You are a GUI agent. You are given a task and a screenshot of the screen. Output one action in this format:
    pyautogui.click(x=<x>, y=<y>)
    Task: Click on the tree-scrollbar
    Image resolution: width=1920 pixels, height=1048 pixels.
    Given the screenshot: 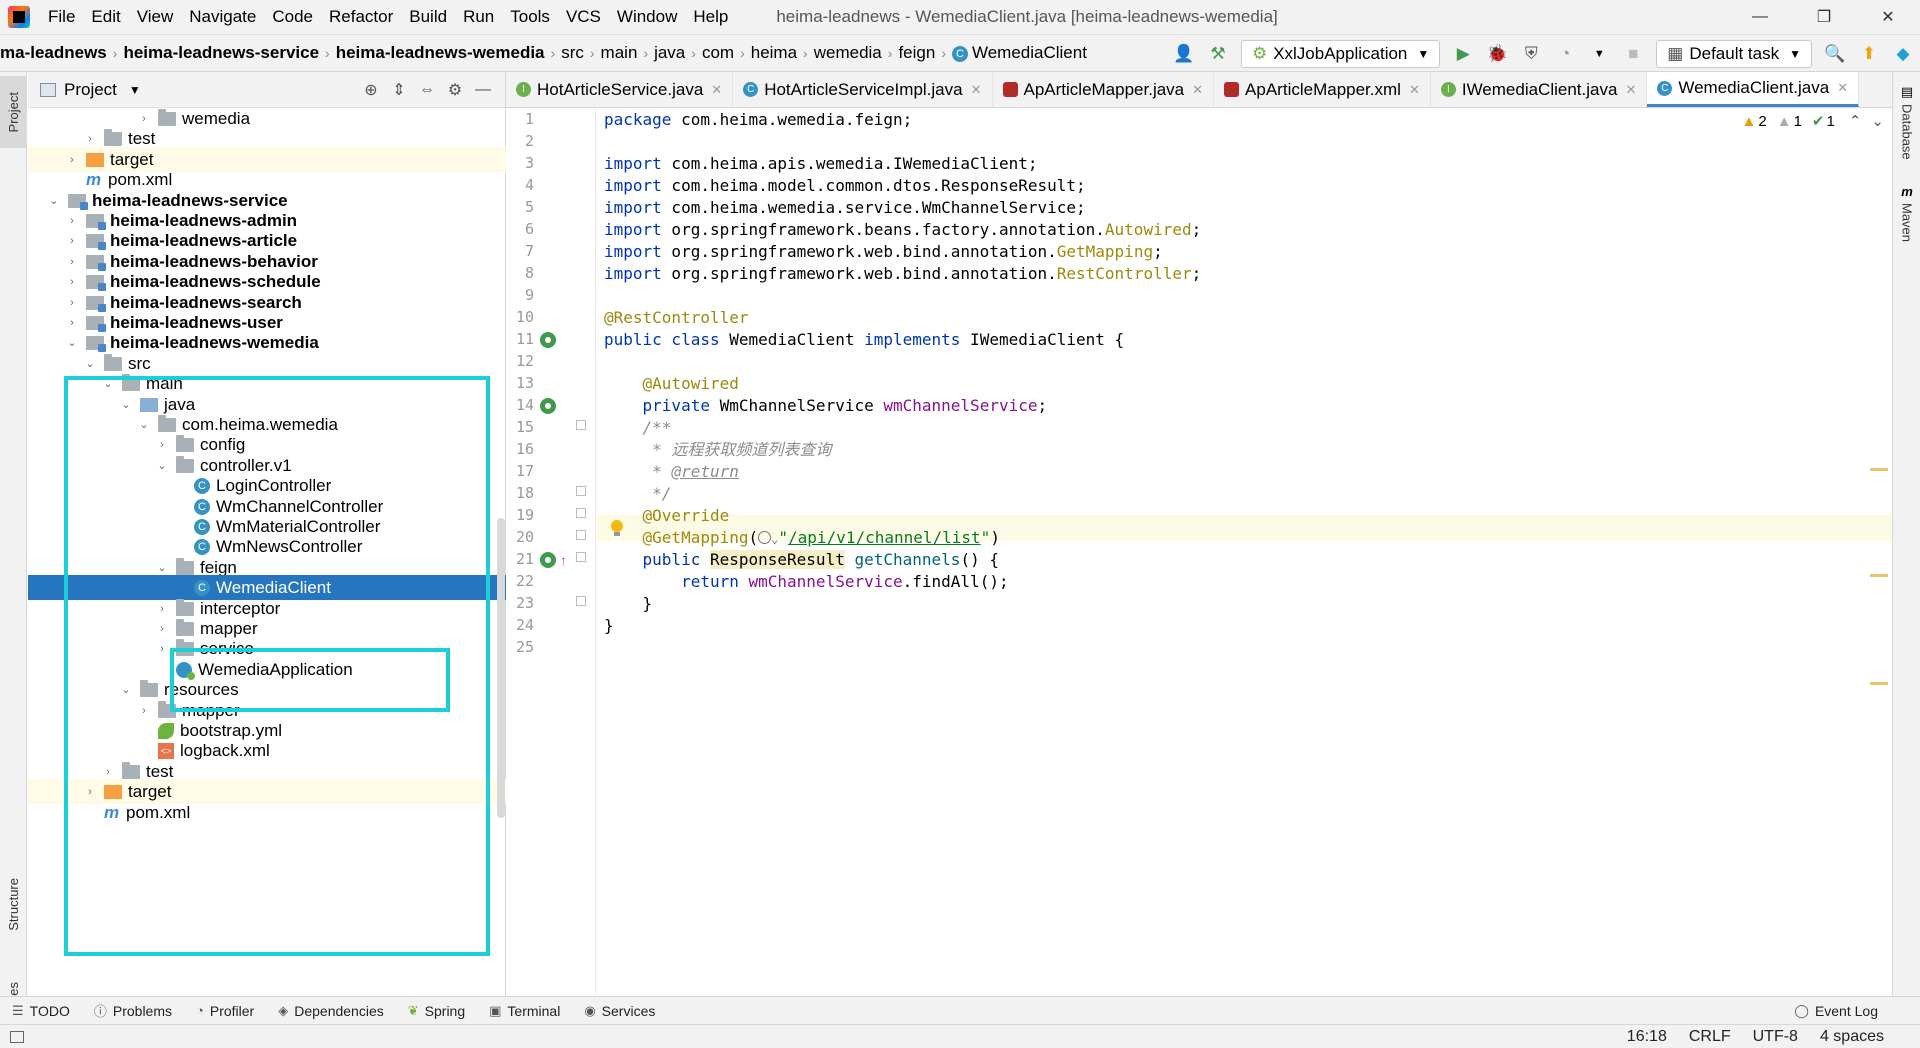 What is the action you would take?
    pyautogui.click(x=501, y=668)
    